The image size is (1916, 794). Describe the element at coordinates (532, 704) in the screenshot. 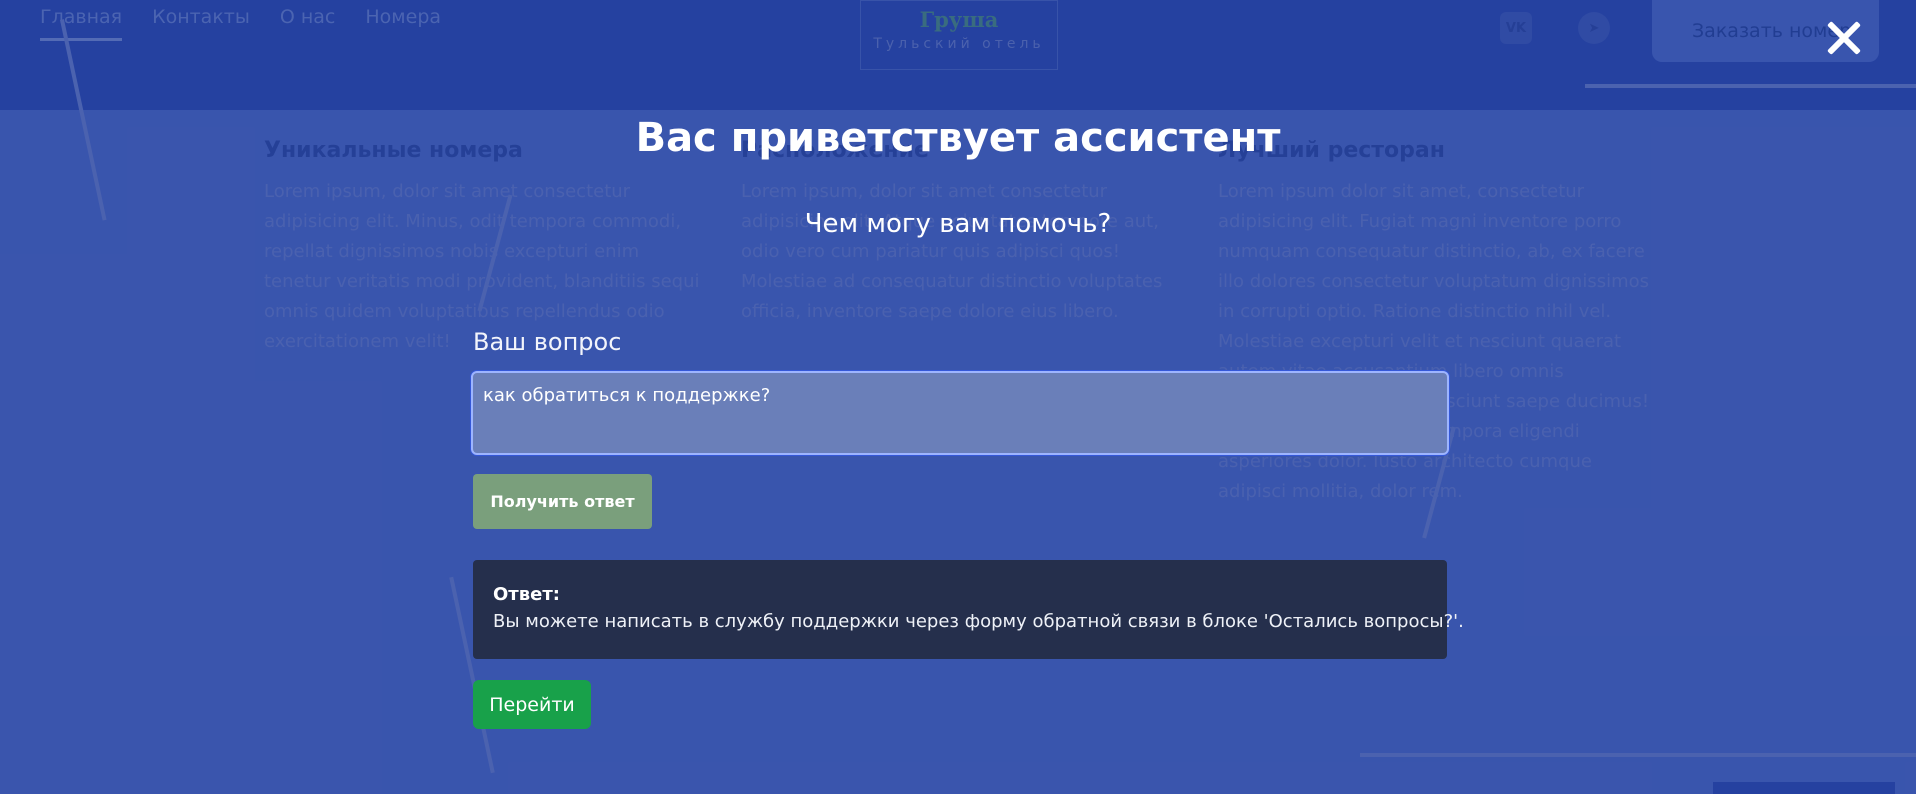

I see `go-button: Перейти` at that location.